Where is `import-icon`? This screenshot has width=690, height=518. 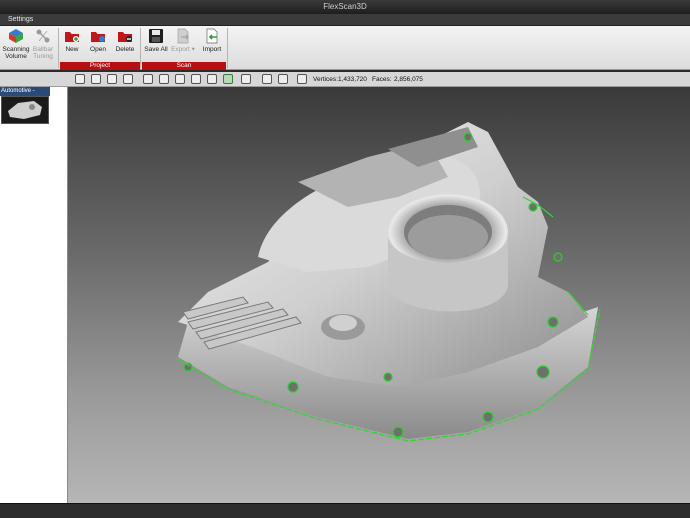
import-icon is located at coordinates (212, 36).